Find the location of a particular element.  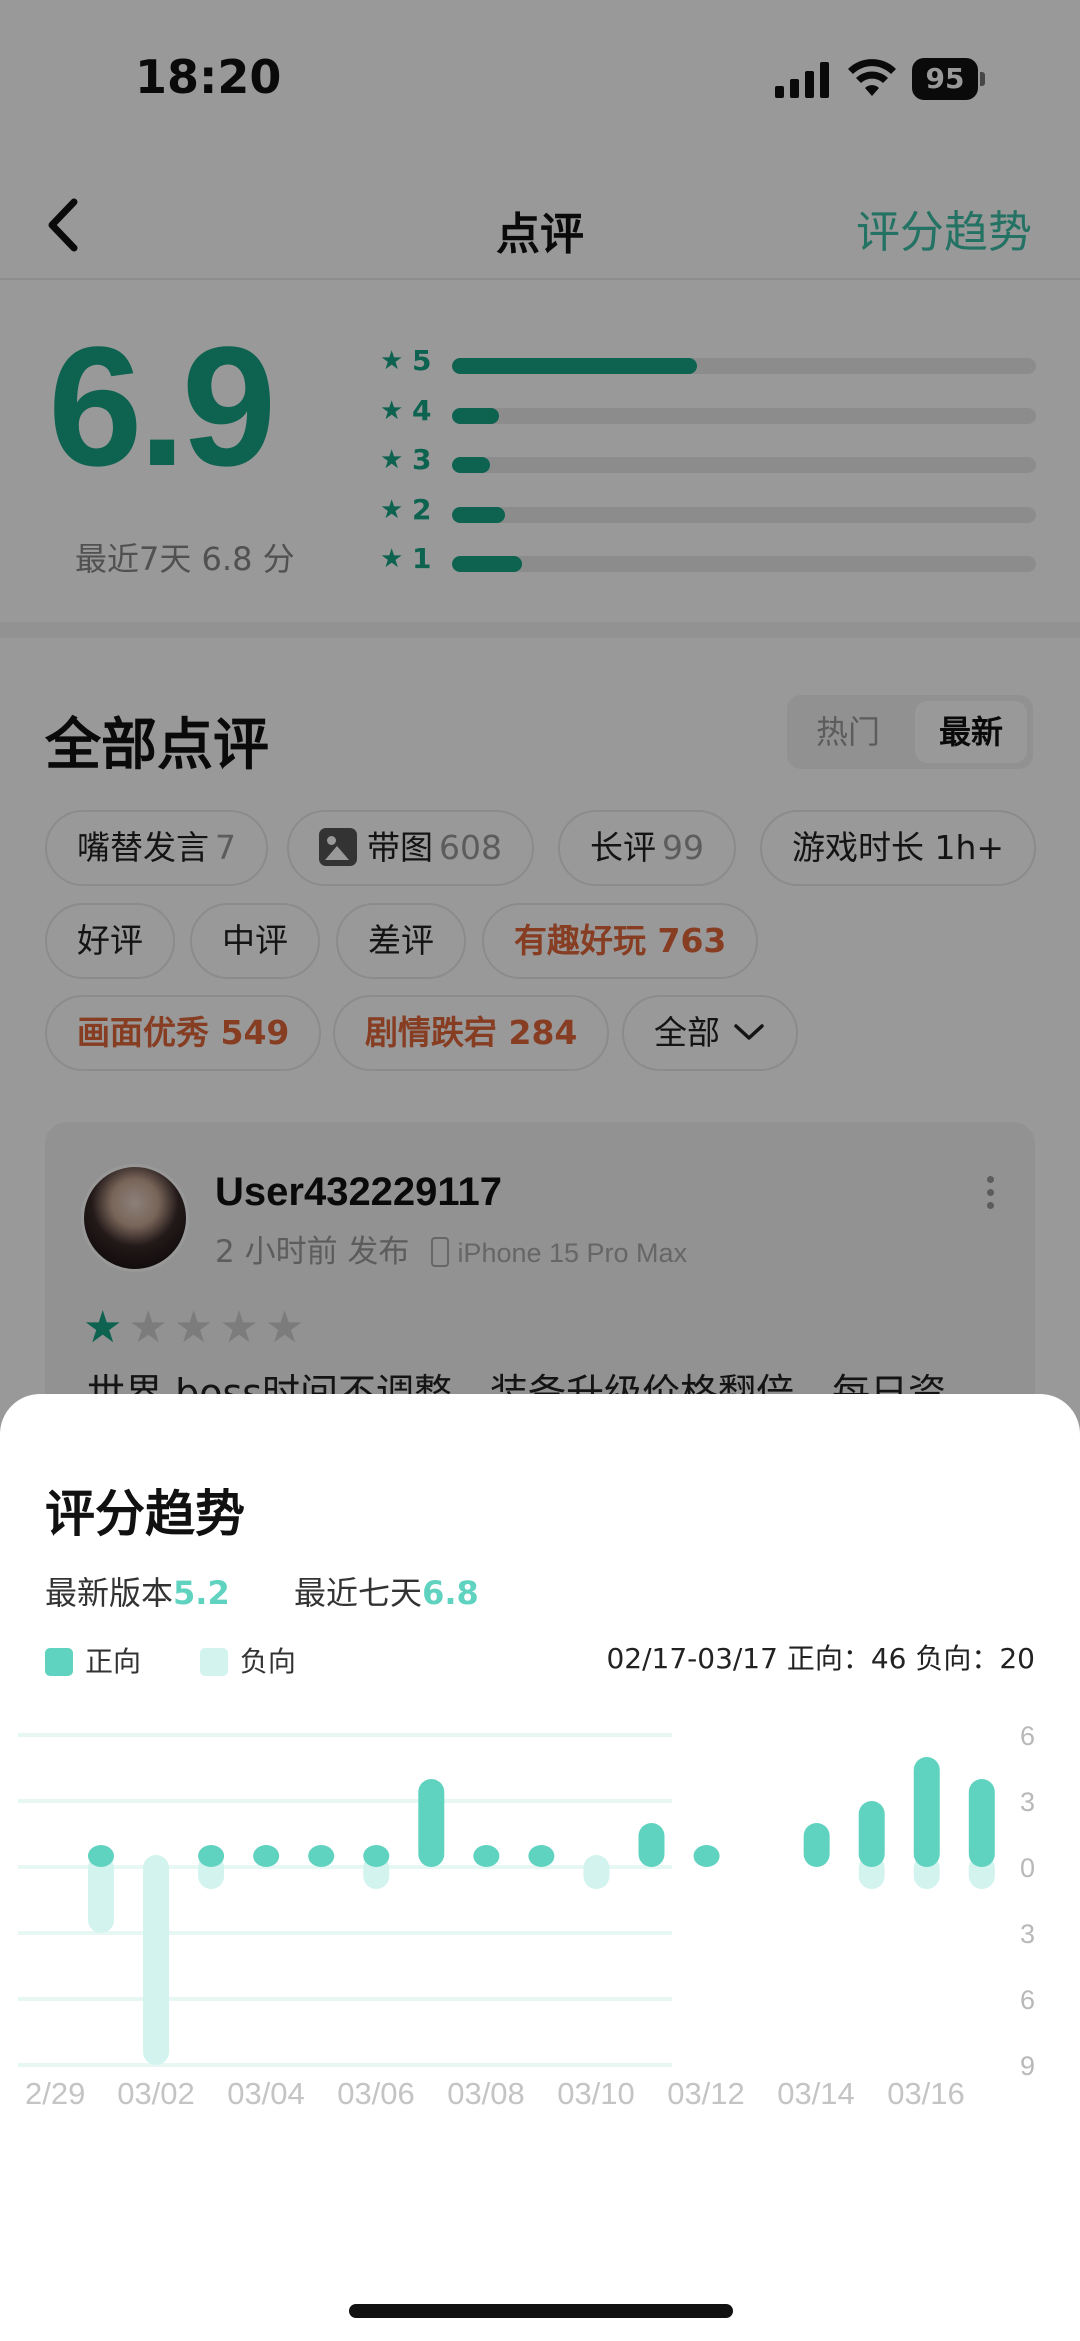

x-tick-label: 03/12 is located at coordinates (706, 2093).